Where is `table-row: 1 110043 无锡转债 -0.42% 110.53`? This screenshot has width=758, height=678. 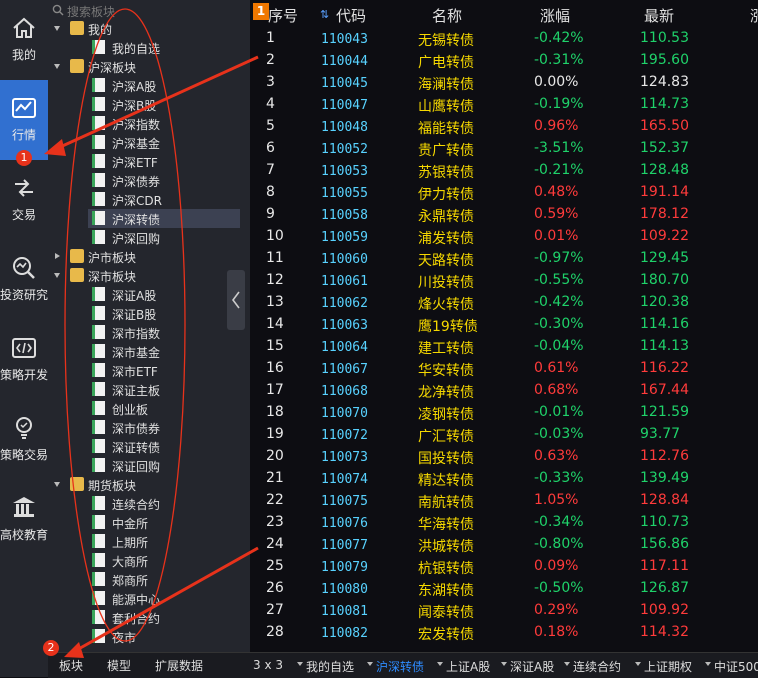 table-row: 1 110043 无锡转债 -0.42% 110.53 is located at coordinates (504, 40).